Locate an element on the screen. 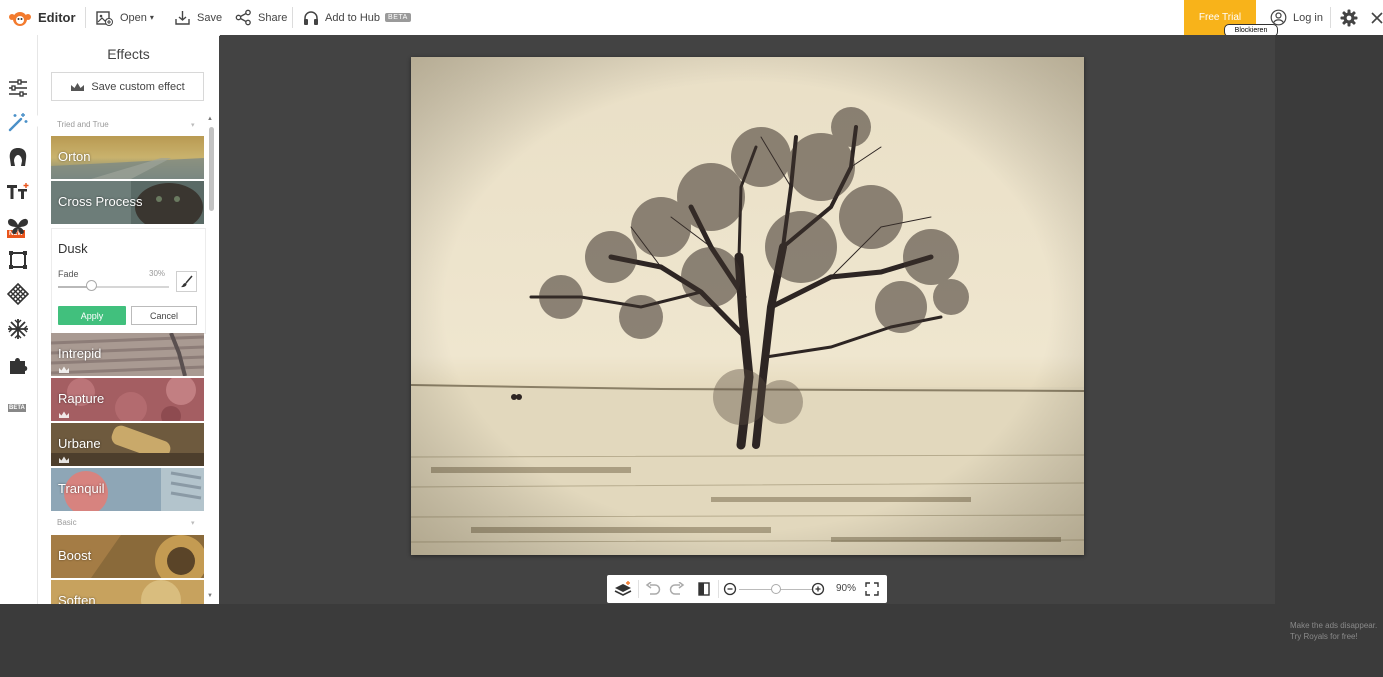 The width and height of the screenshot is (1383, 677). adjust-tool is located at coordinates (18, 88).